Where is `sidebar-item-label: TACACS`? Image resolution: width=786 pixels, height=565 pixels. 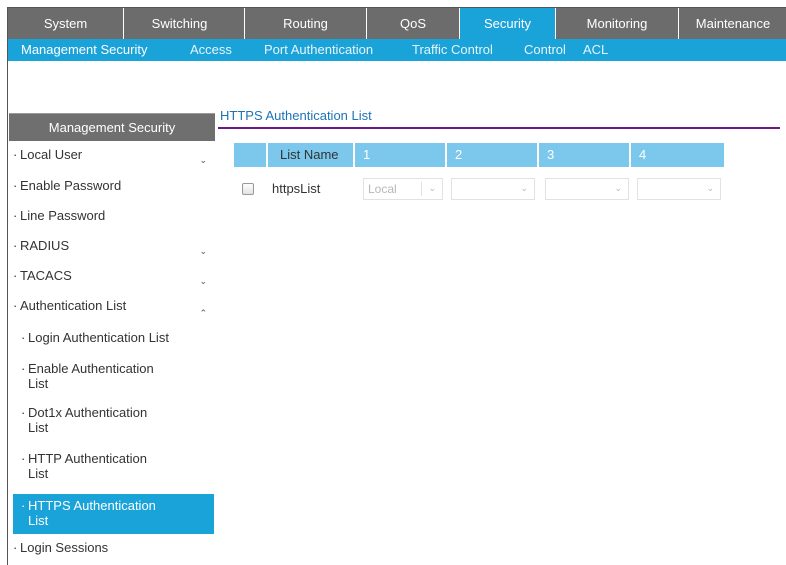 sidebar-item-label: TACACS is located at coordinates (46, 275).